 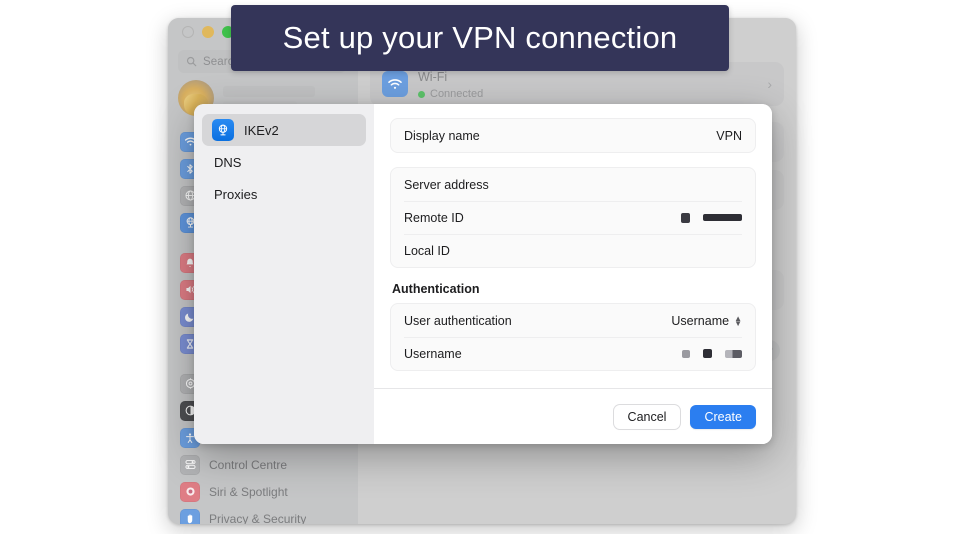 I want to click on server-group: Server address Remote ID Local ID, so click(x=573, y=217).